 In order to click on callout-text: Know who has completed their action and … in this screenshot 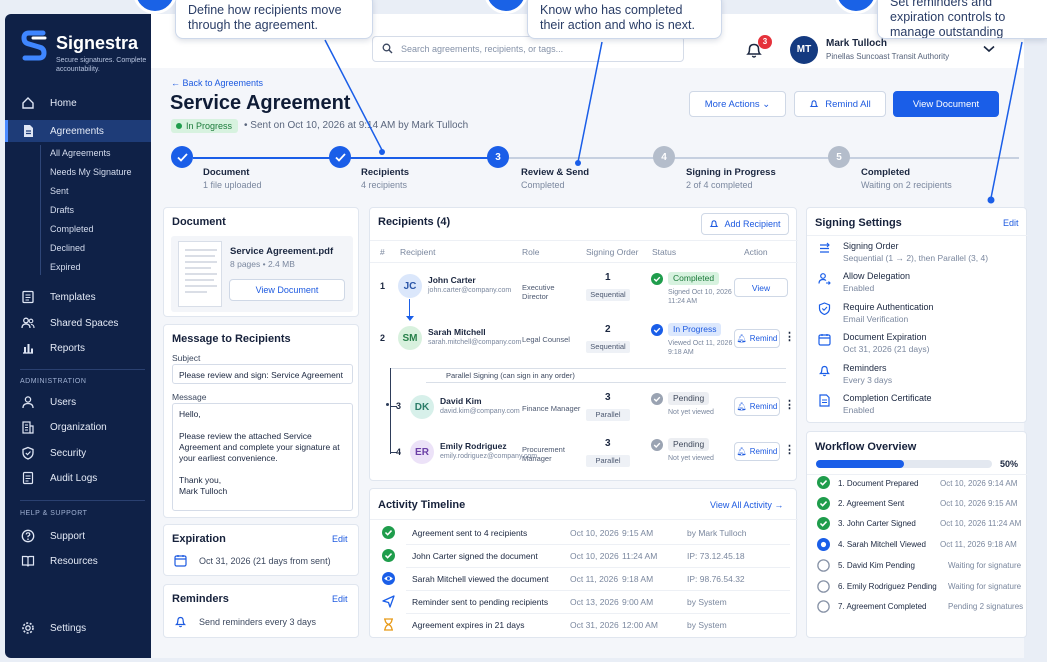, I will do `click(617, 17)`.